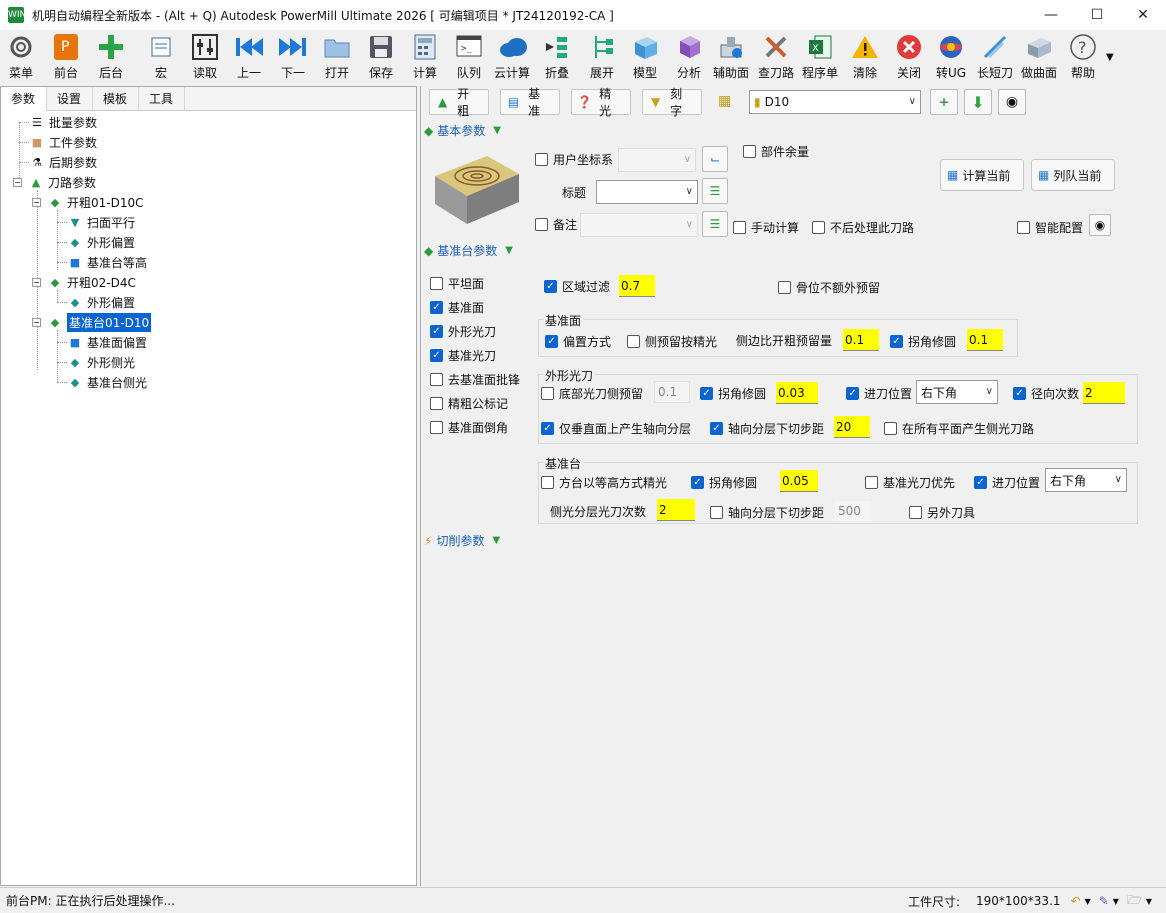 Image resolution: width=1166 pixels, height=913 pixels. What do you see at coordinates (116, 99) in the screenshot?
I see `tab-templates: 模板` at bounding box center [116, 99].